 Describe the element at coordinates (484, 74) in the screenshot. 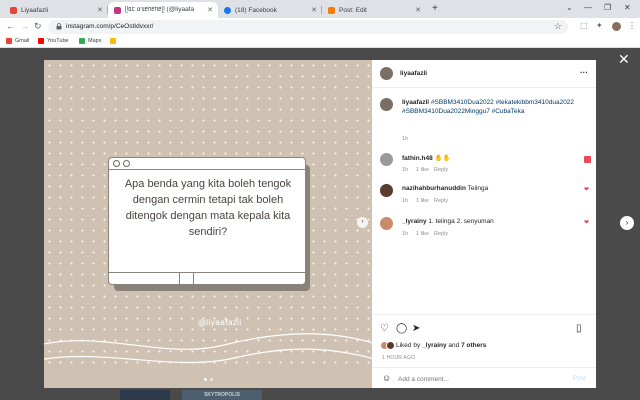

I see `post-header: liyaafazli ···` at that location.